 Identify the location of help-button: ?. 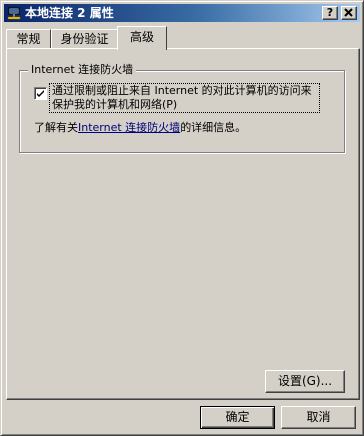
(330, 13).